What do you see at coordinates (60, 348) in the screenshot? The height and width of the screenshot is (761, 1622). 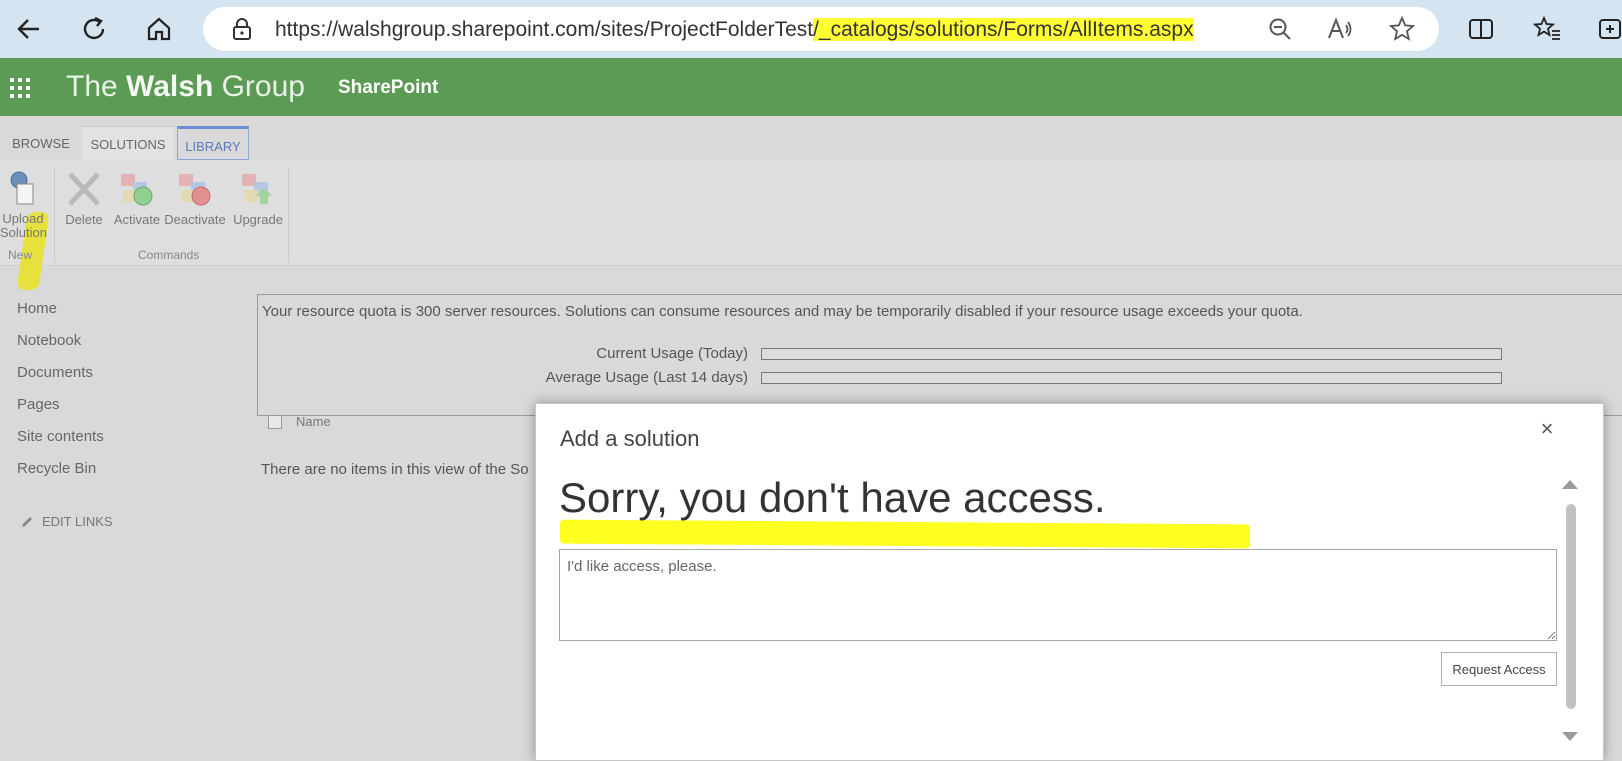 I see `nav-notebook: Notebook` at bounding box center [60, 348].